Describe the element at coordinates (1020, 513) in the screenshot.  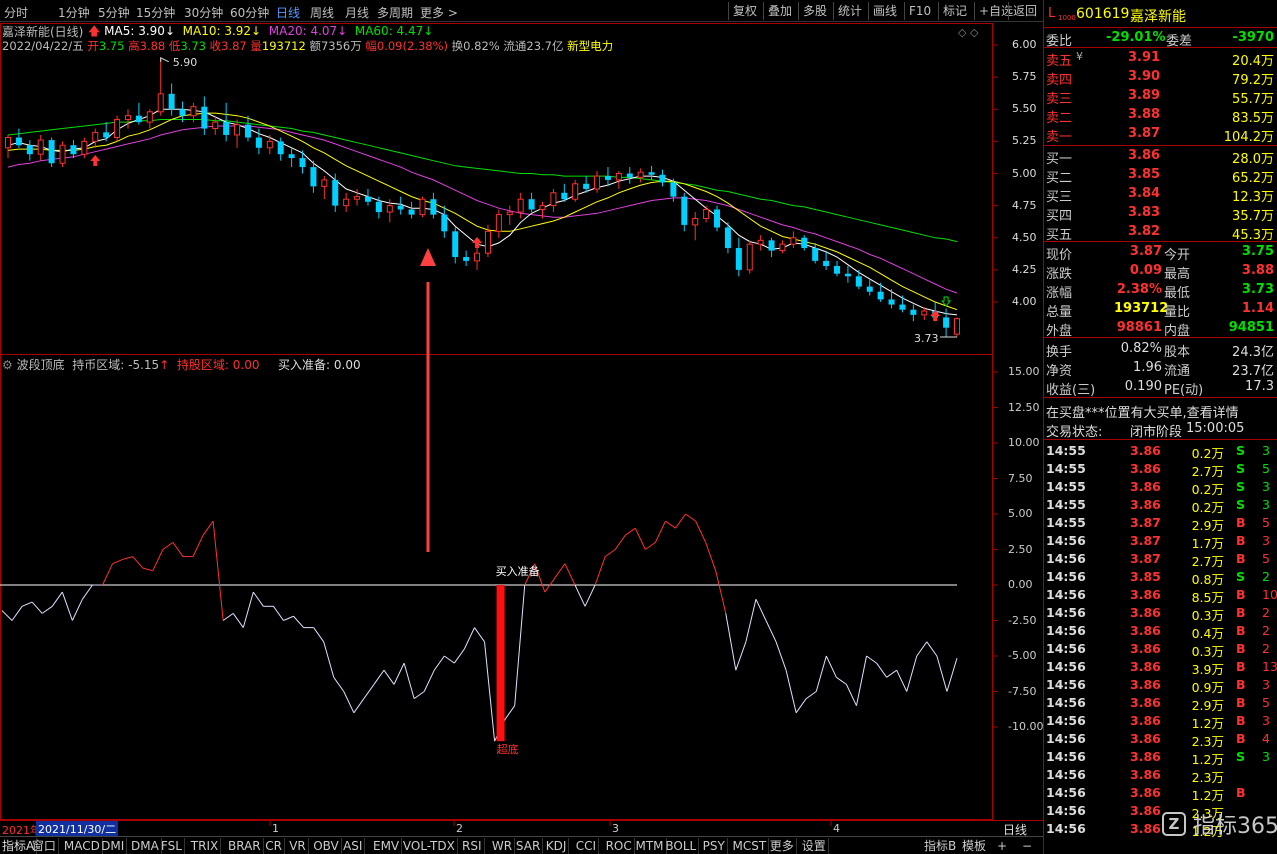
I see `indicator-axis-label: 5.00` at that location.